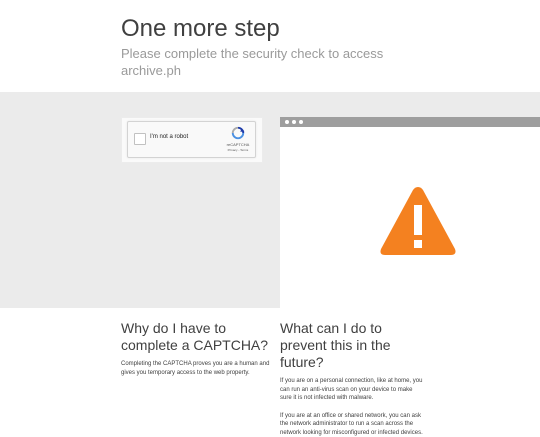  I want to click on recaptcha-brand: reCAPTCHA, so click(238, 144).